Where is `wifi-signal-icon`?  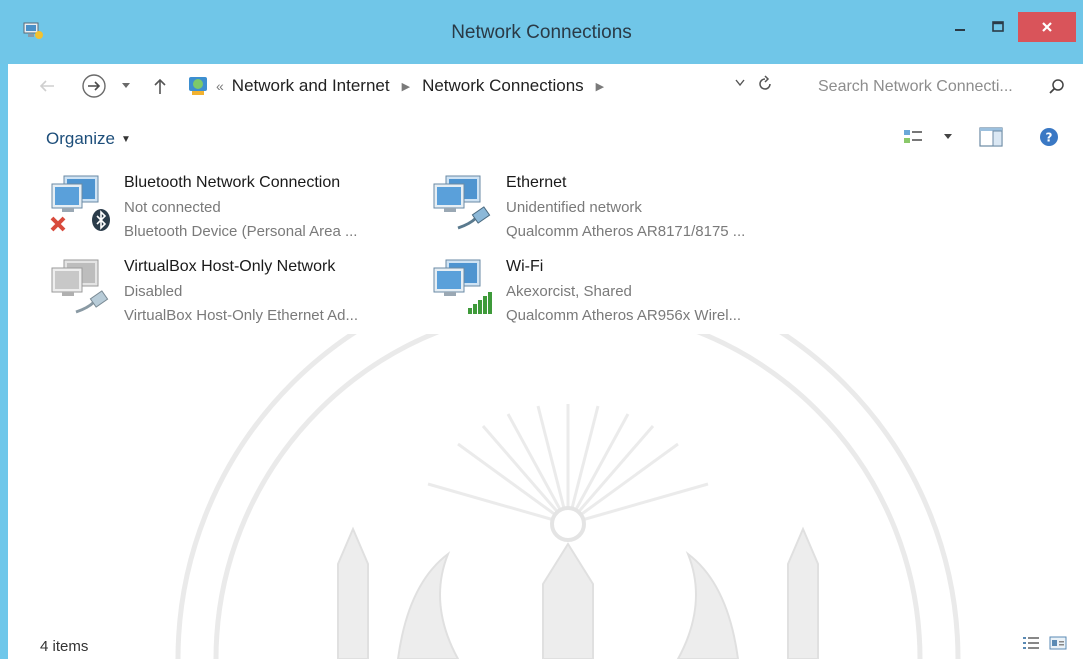
wifi-signal-icon is located at coordinates (462, 286).